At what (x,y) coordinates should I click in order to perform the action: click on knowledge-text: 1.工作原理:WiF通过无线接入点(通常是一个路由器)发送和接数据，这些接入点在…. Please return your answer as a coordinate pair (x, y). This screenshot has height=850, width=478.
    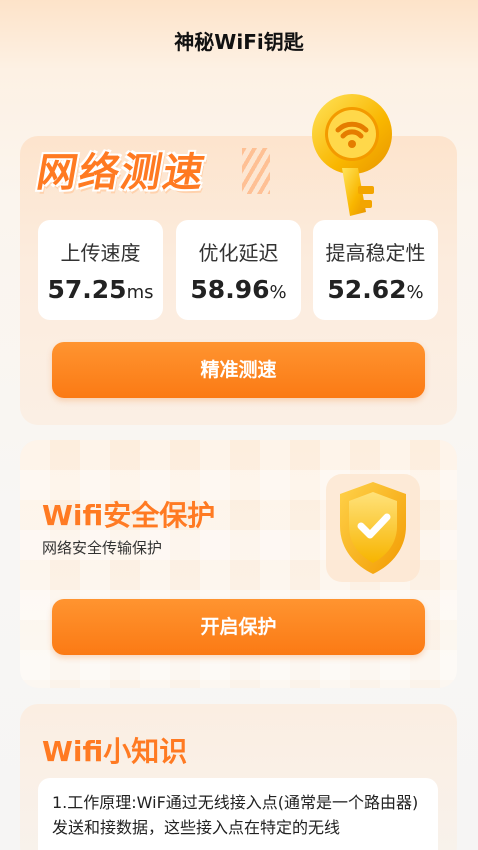
    Looking at the image, I should click on (238, 814).